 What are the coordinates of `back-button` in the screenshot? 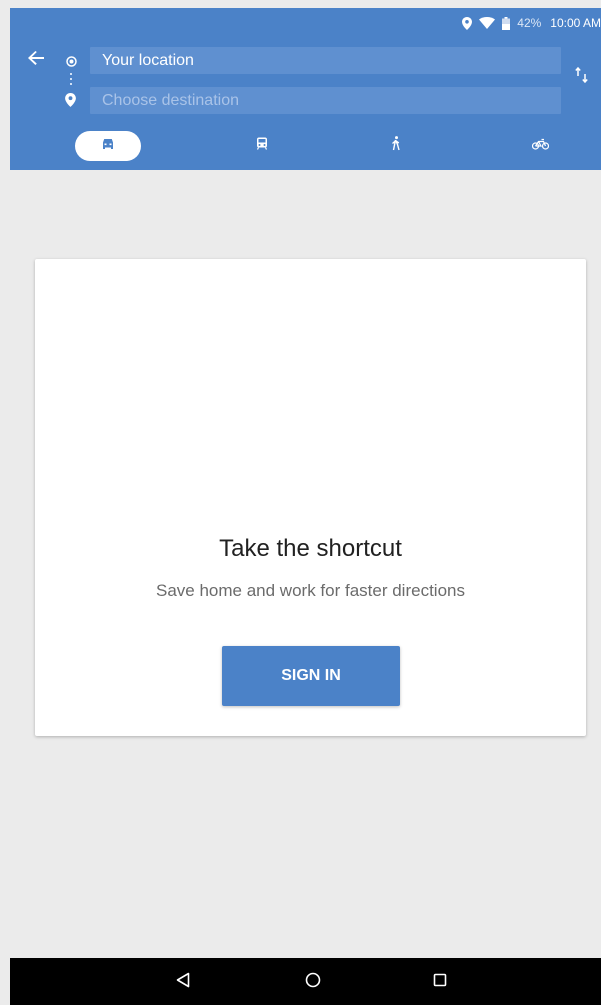 It's located at (36, 60).